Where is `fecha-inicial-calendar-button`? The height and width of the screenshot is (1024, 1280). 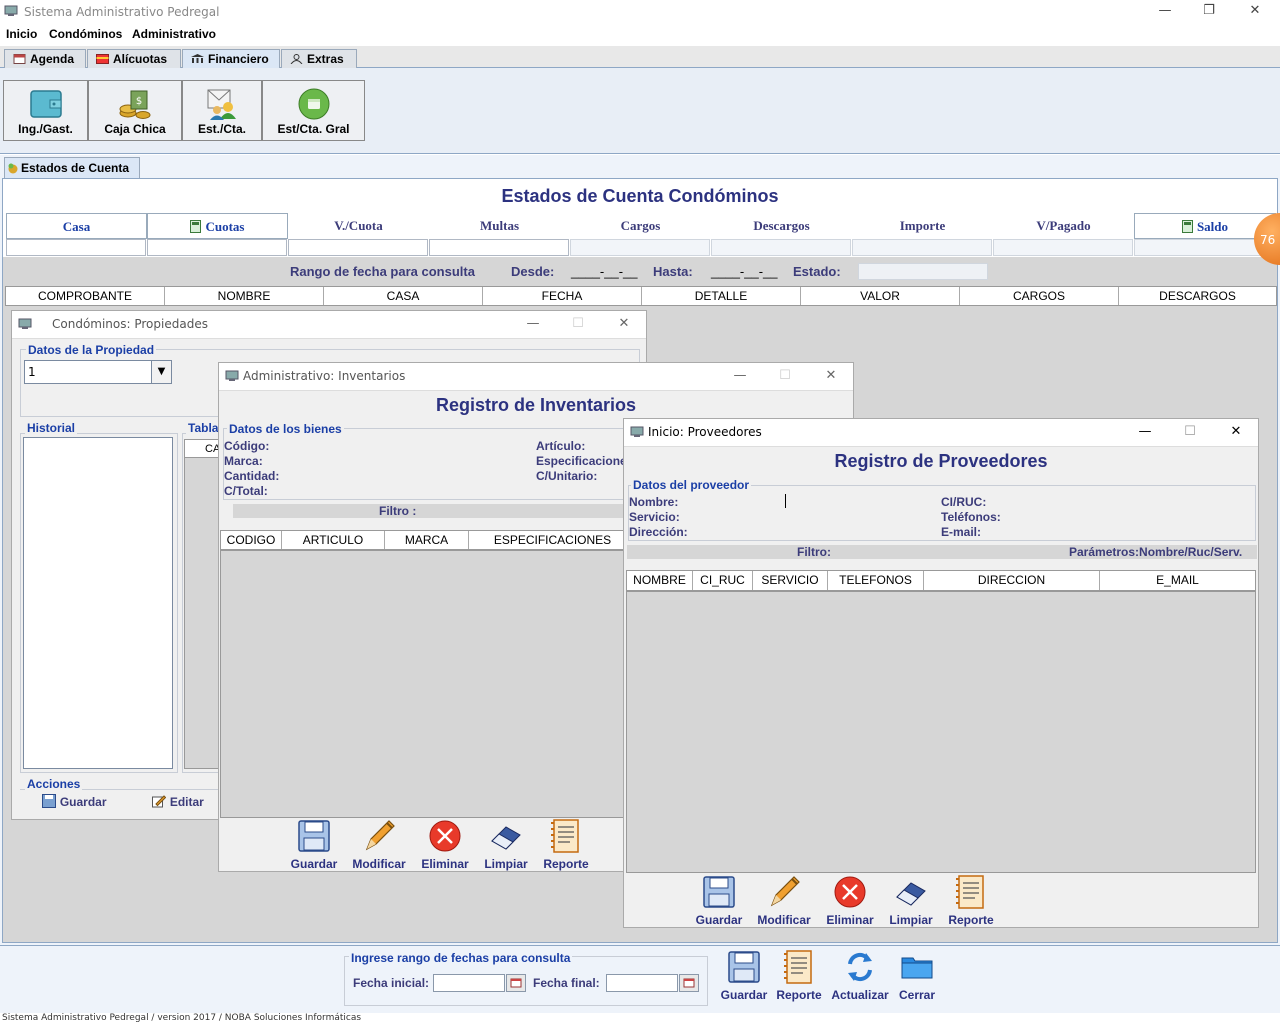 fecha-inicial-calendar-button is located at coordinates (516, 983).